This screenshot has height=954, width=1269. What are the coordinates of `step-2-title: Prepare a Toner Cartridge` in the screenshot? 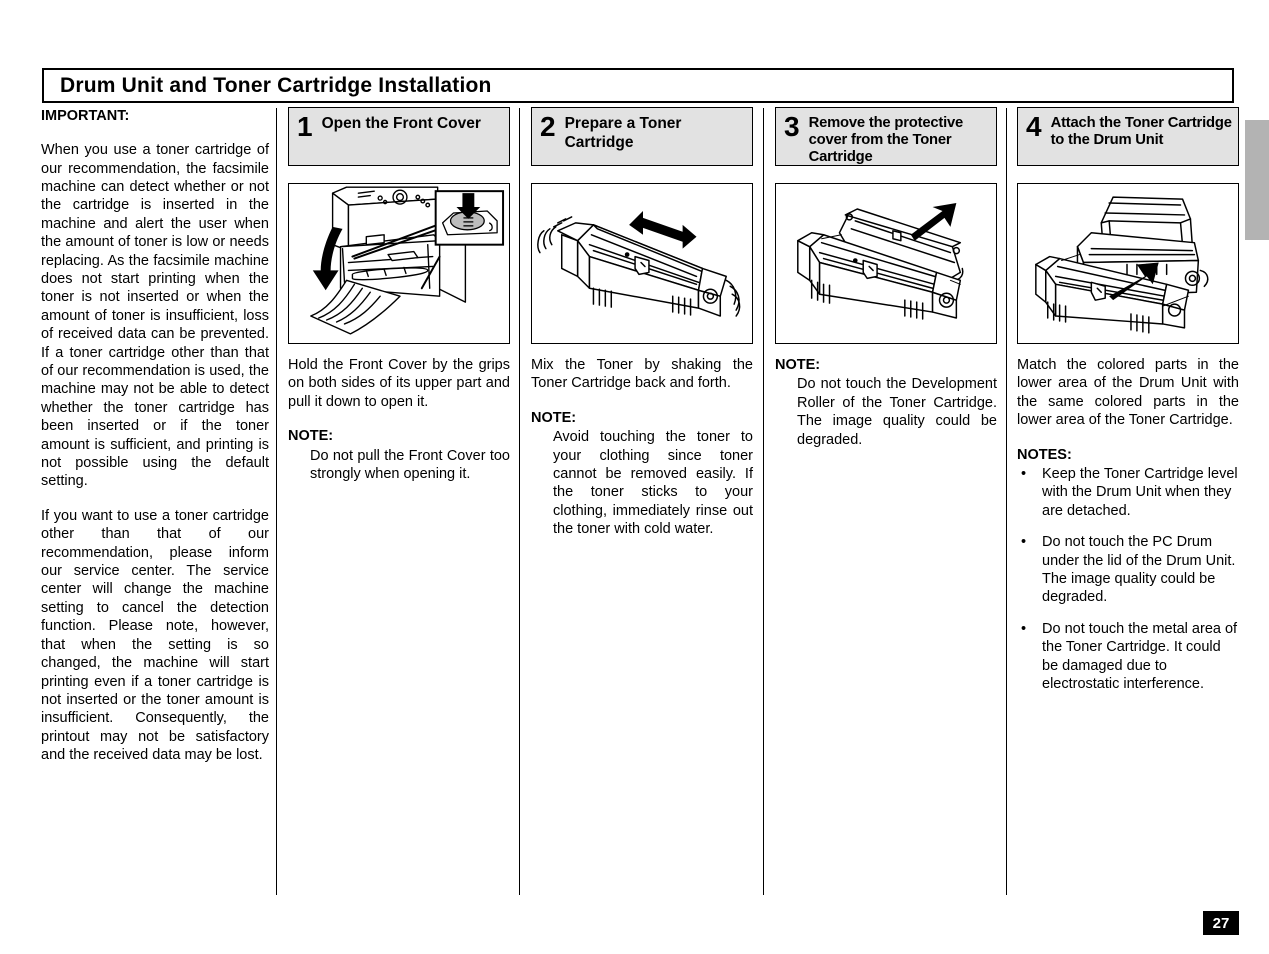 It's located at (623, 133).